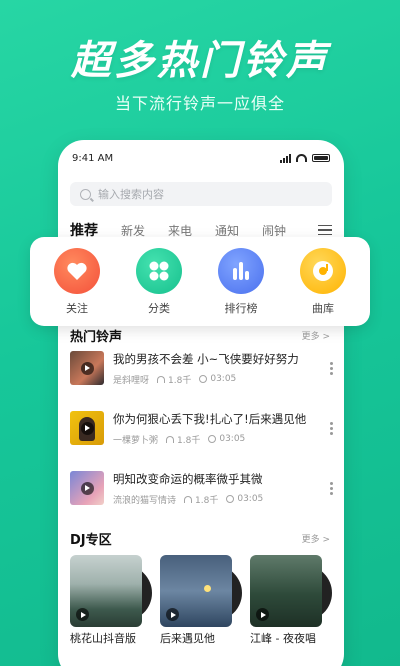 This screenshot has width=400, height=666. I want to click on promo-headline: 超多热门铃声, so click(200, 61).